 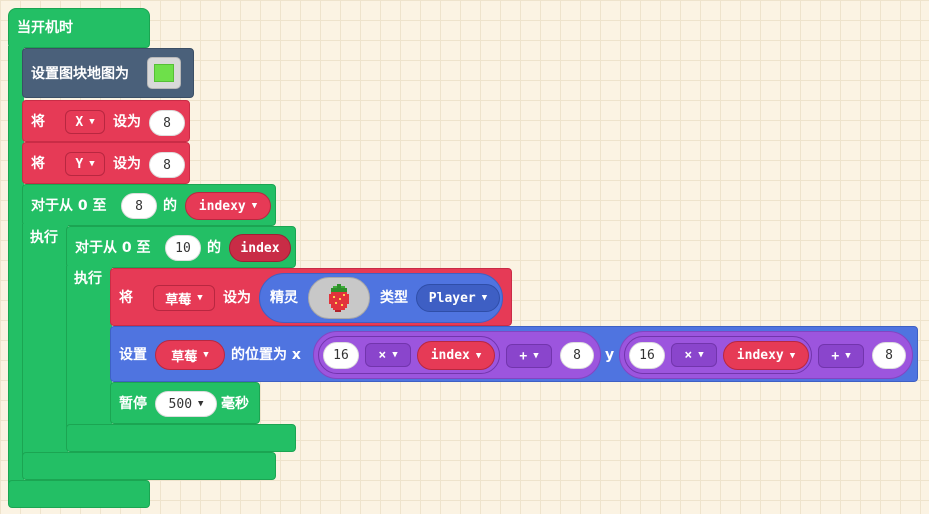 I want to click on sprite-kind-dropdown: Player ▼, so click(x=458, y=298).